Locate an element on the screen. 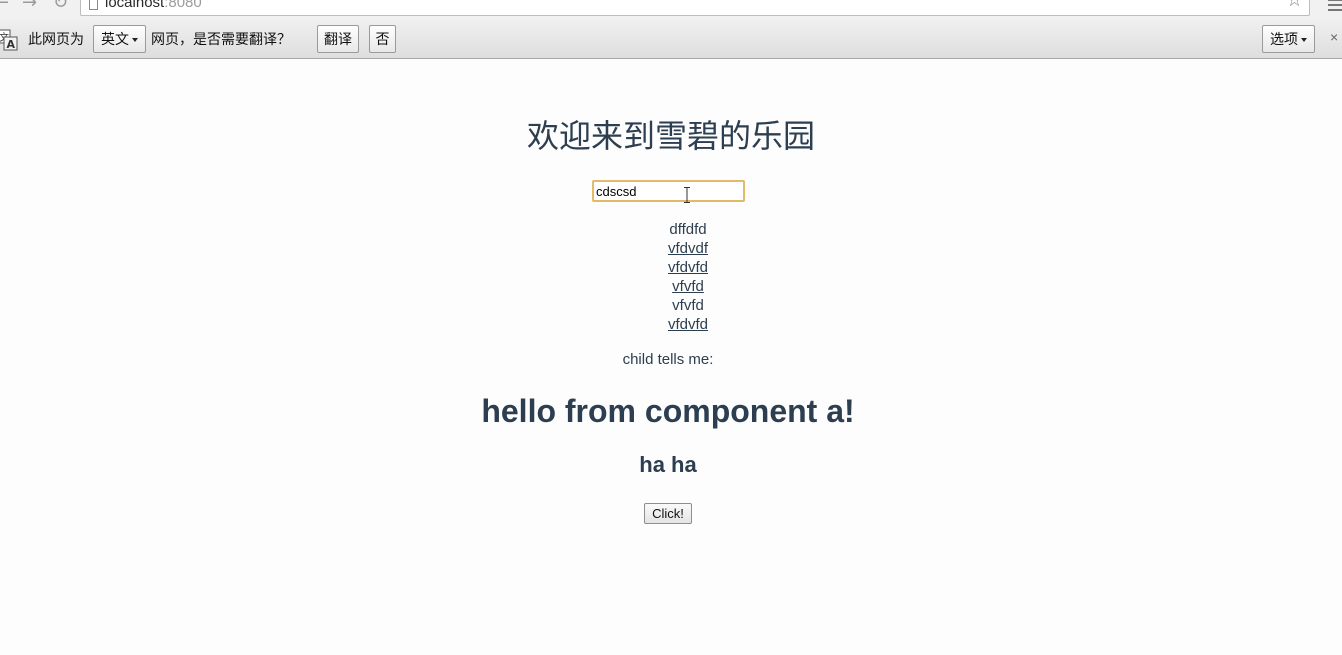  component-headline: hello from component a! is located at coordinates (668, 411).